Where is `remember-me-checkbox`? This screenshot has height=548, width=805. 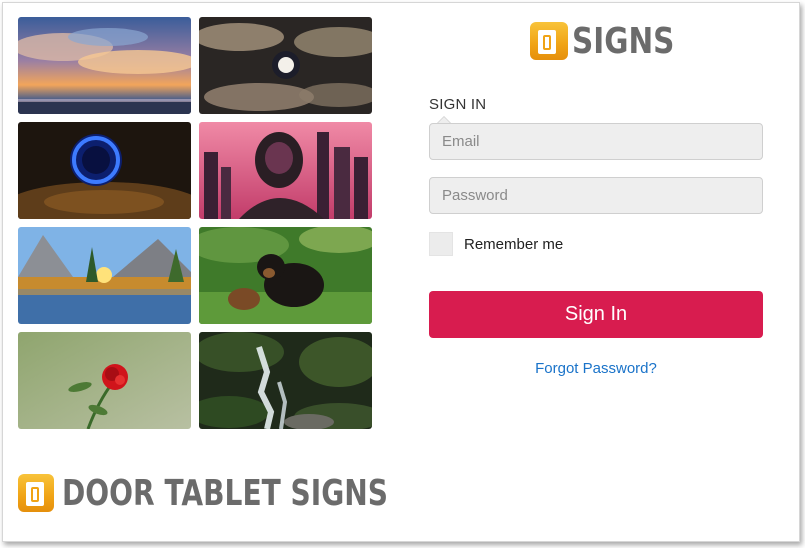
remember-me-checkbox is located at coordinates (441, 244).